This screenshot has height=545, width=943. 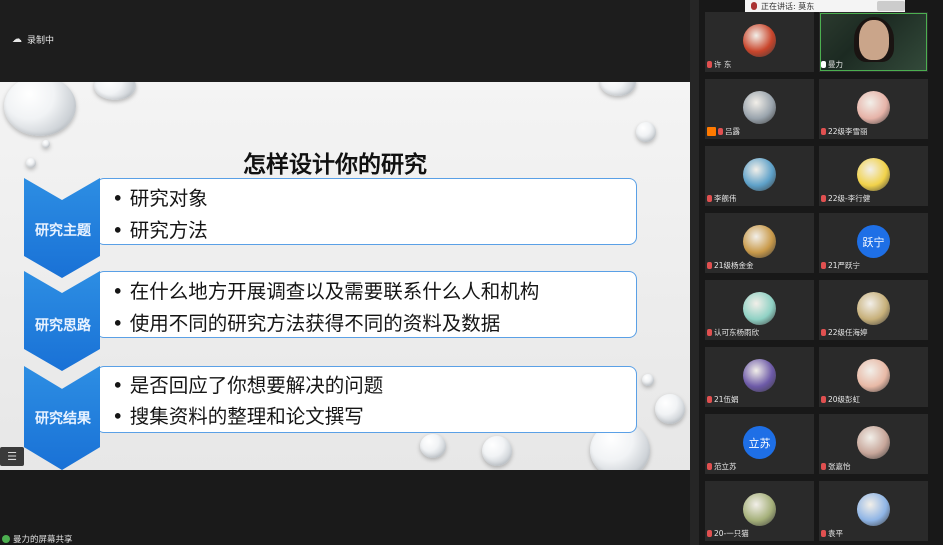 I want to click on participant-name-text: 22级任海婷, so click(x=848, y=332).